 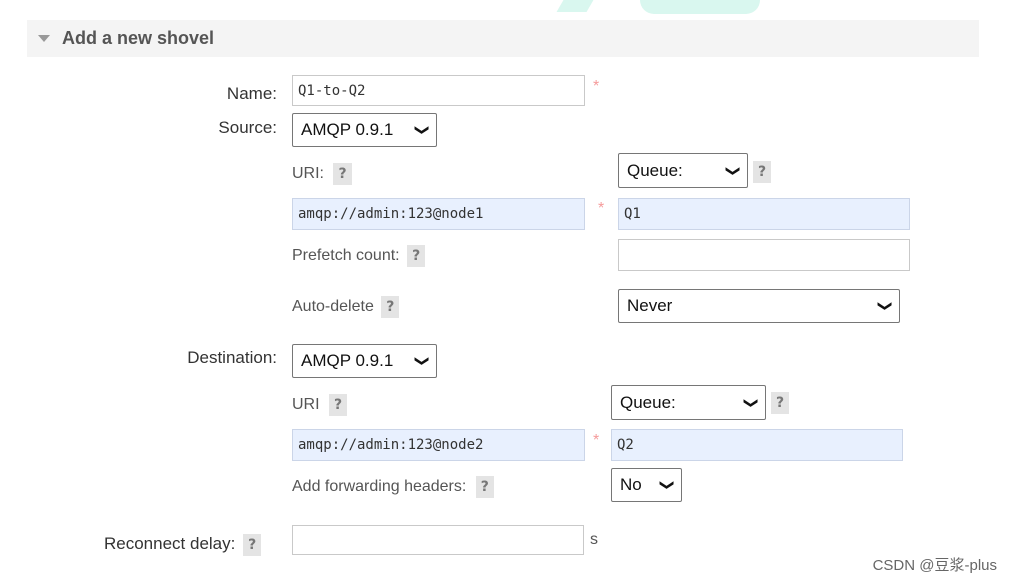 I want to click on prefetch-label: Prefetch count: ?, so click(x=359, y=256).